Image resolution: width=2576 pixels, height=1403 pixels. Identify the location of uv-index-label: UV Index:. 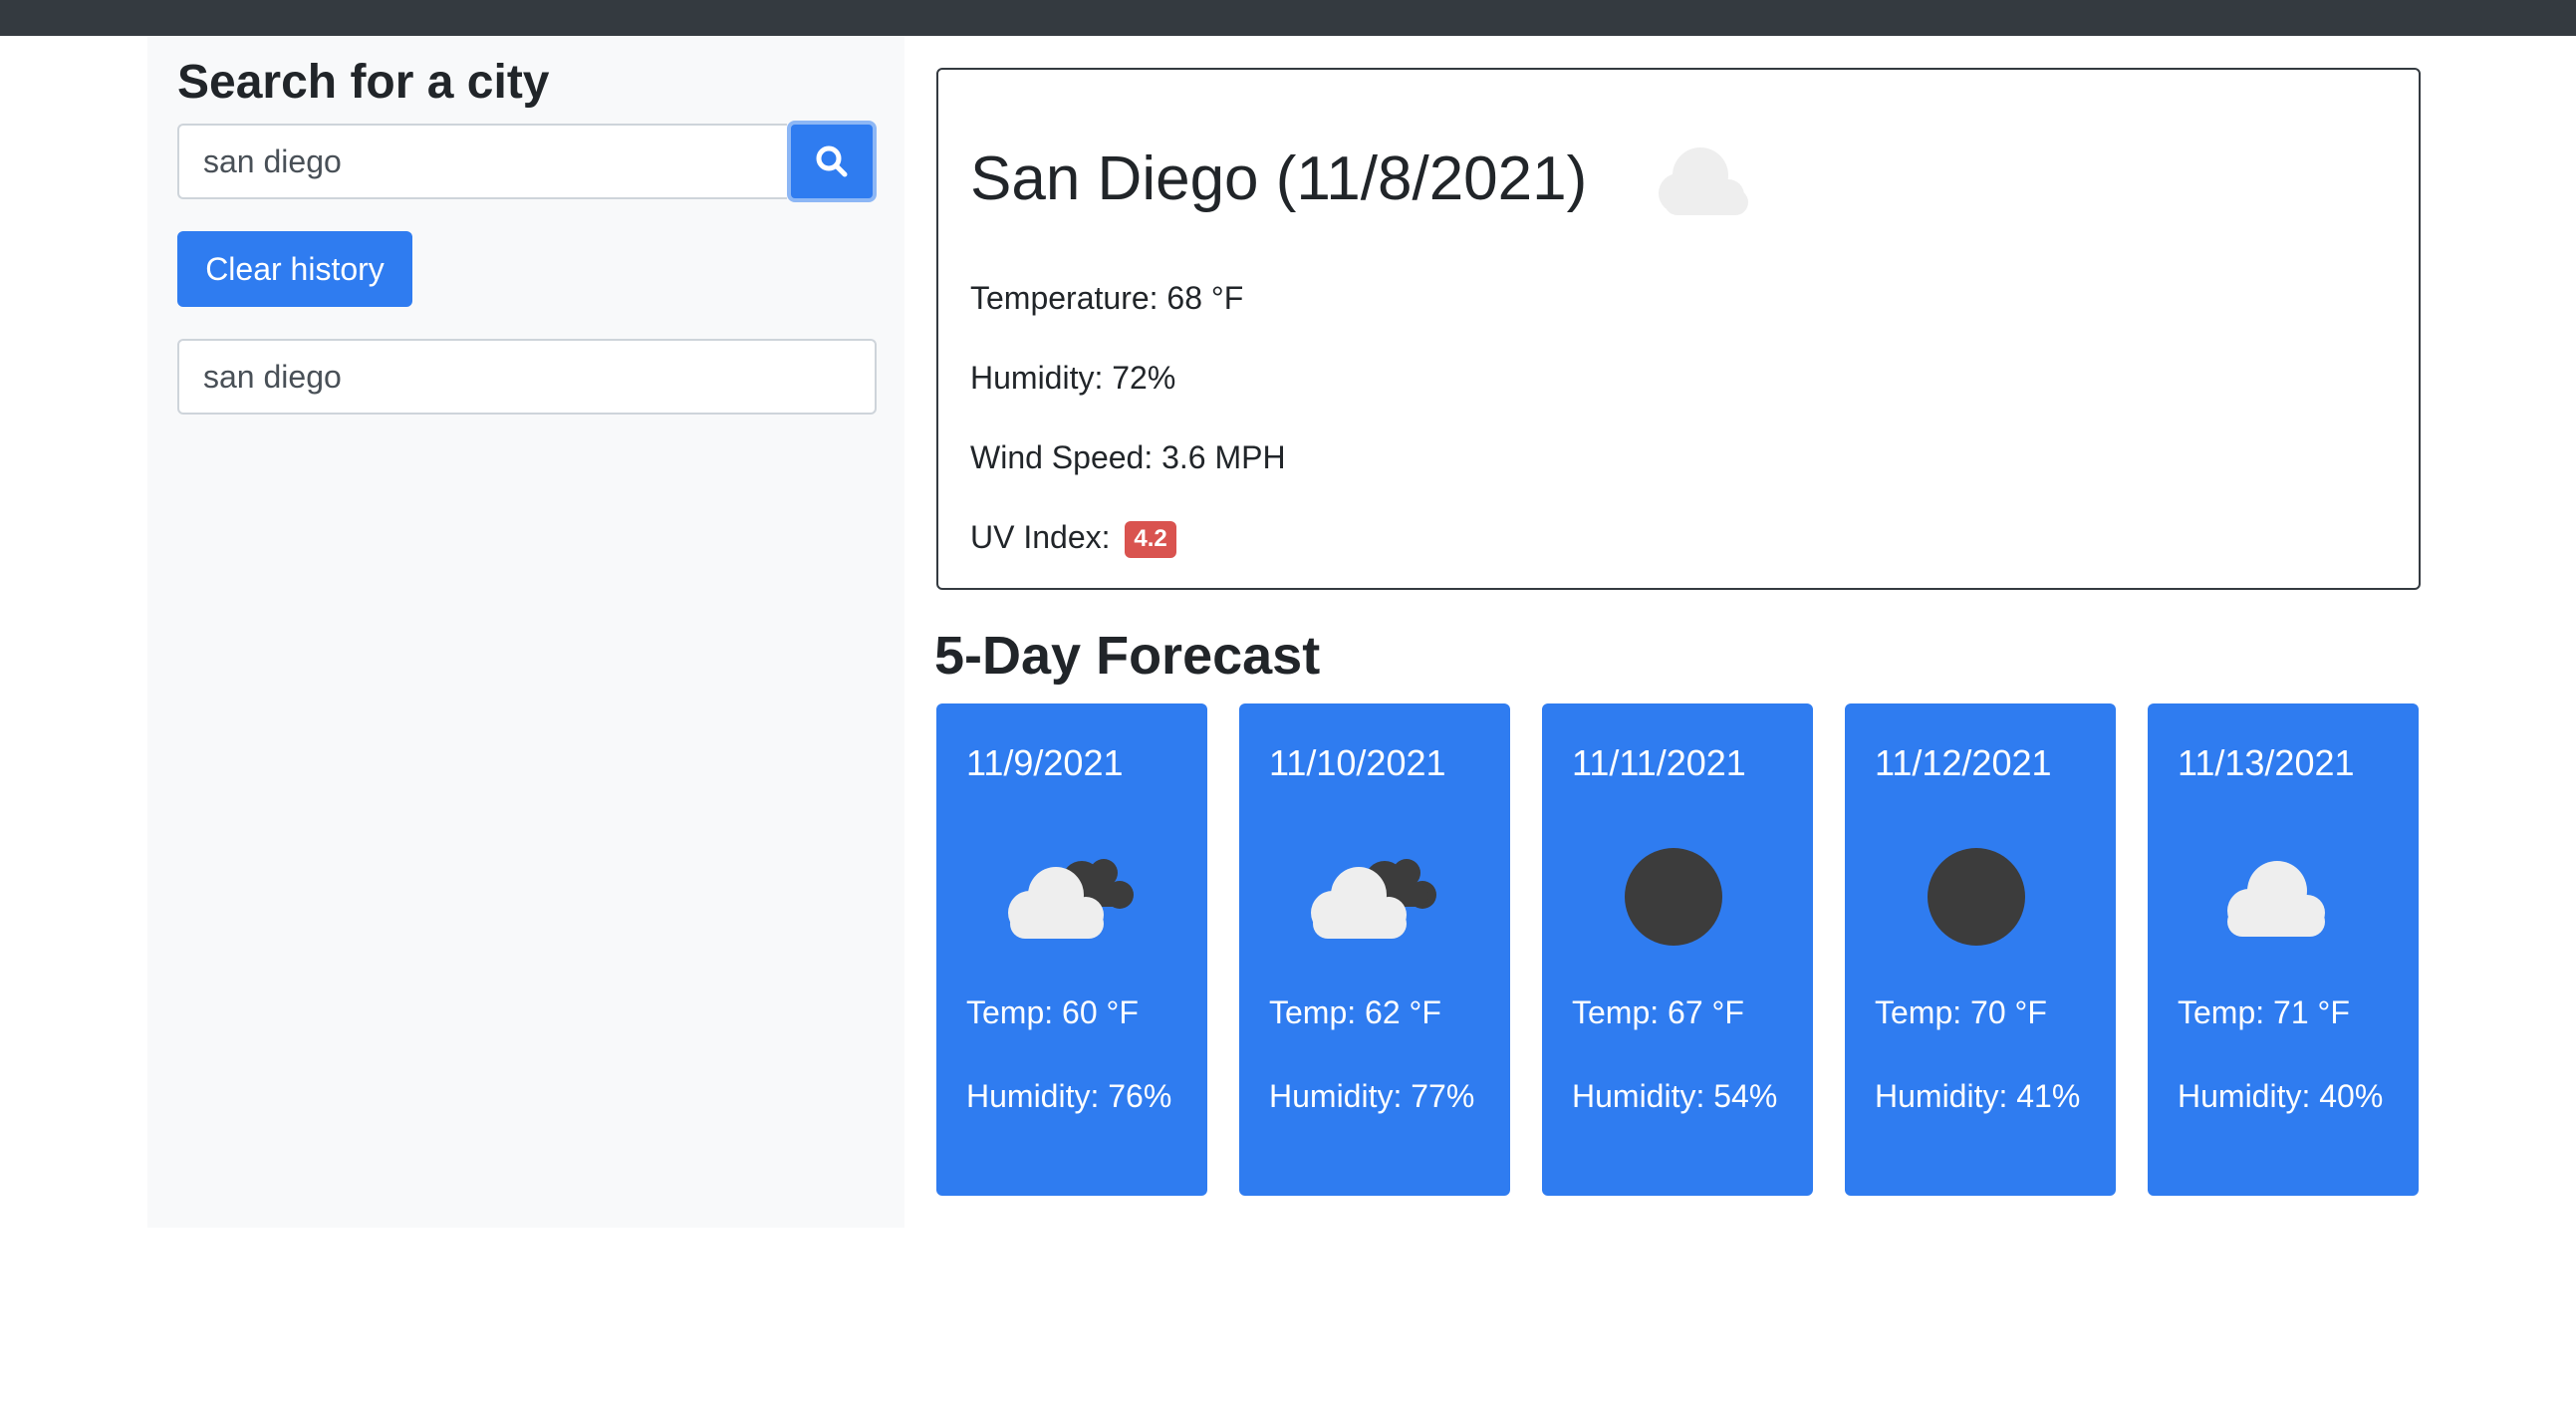
(1040, 537).